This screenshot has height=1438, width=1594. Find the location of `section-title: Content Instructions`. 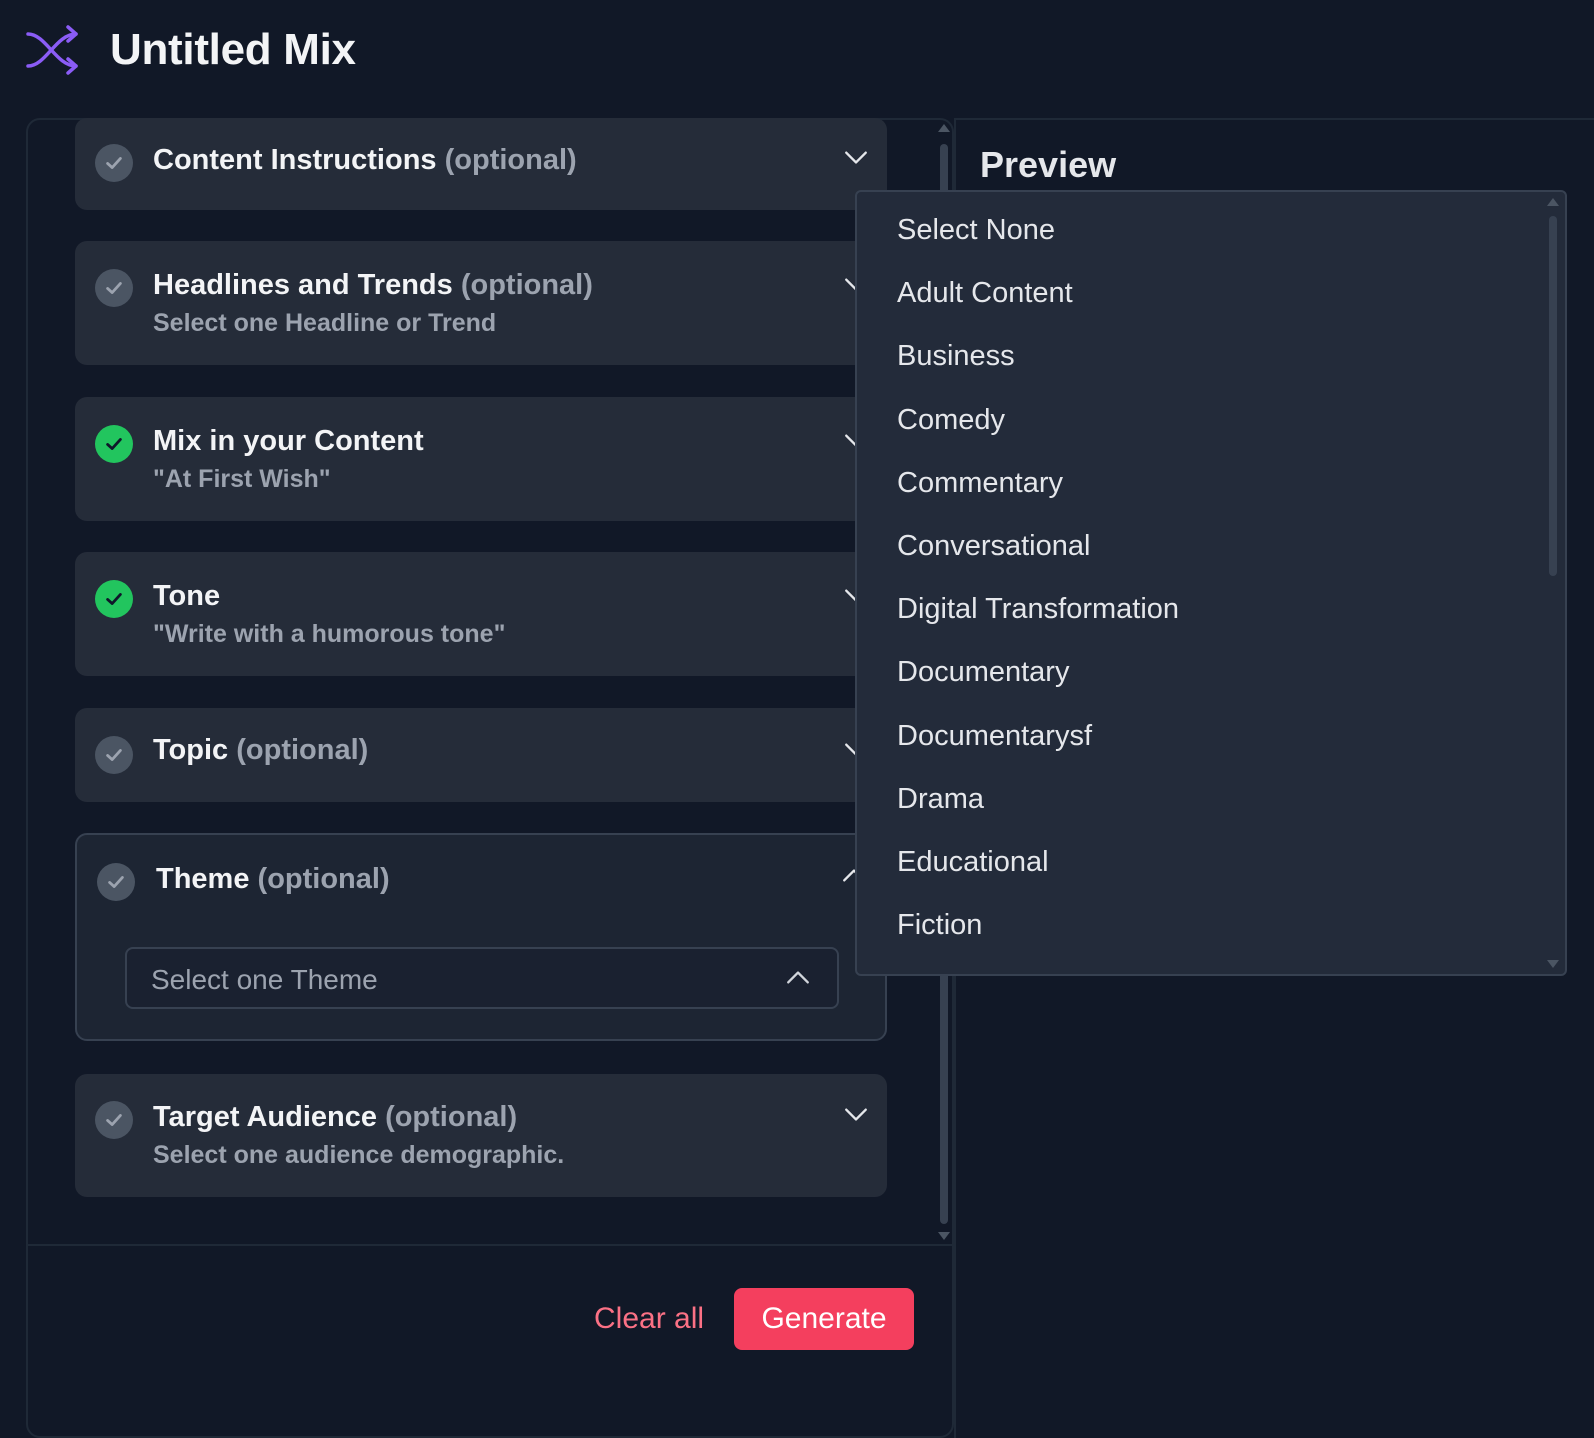

section-title: Content Instructions is located at coordinates (295, 160).